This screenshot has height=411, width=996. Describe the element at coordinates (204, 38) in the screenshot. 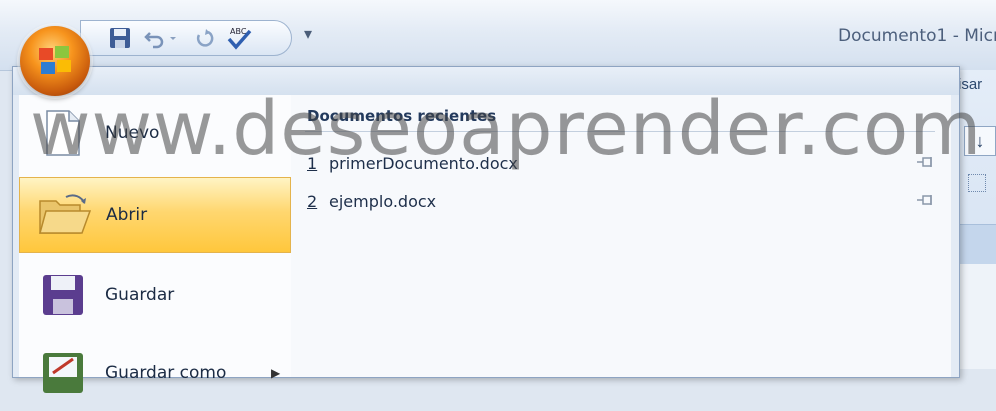

I see `redo-icon` at that location.